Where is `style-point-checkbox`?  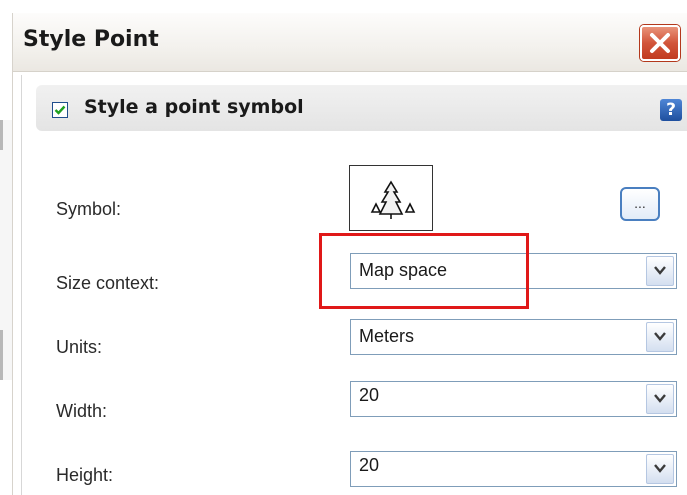
style-point-checkbox is located at coordinates (60, 110).